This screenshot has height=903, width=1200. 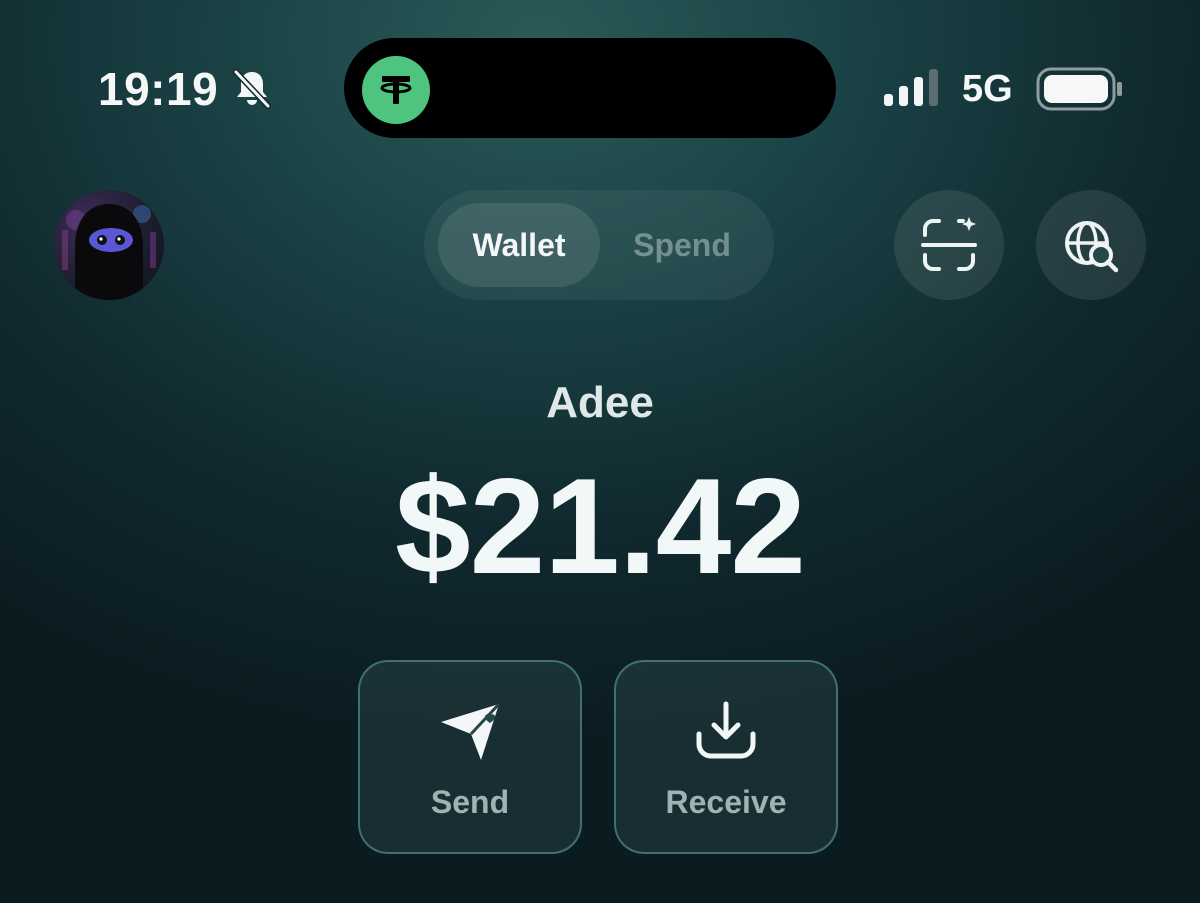 What do you see at coordinates (519, 245) in the screenshot?
I see `tab-wallet: Wallet` at bounding box center [519, 245].